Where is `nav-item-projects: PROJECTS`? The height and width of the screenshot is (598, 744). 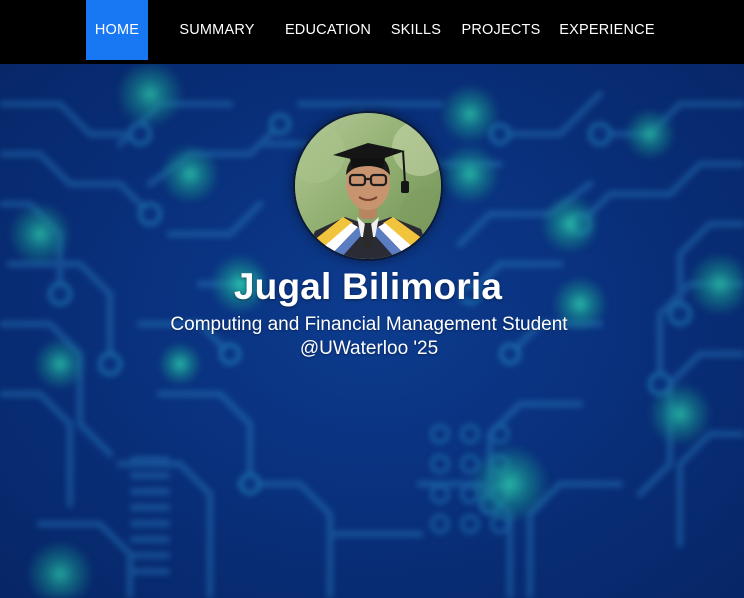
nav-item-projects: PROJECTS is located at coordinates (501, 30).